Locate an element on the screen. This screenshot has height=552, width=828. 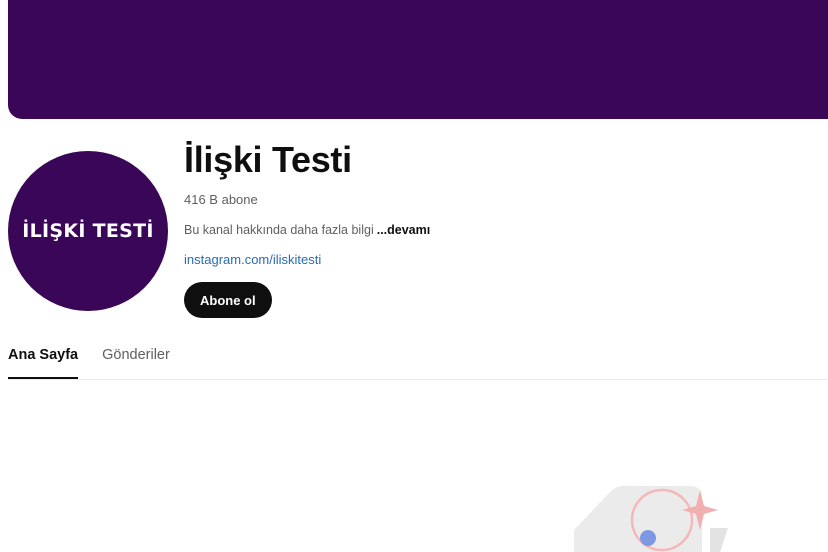
channel-tabs: Ana Sayfa Gönderiler is located at coordinates (418, 357).